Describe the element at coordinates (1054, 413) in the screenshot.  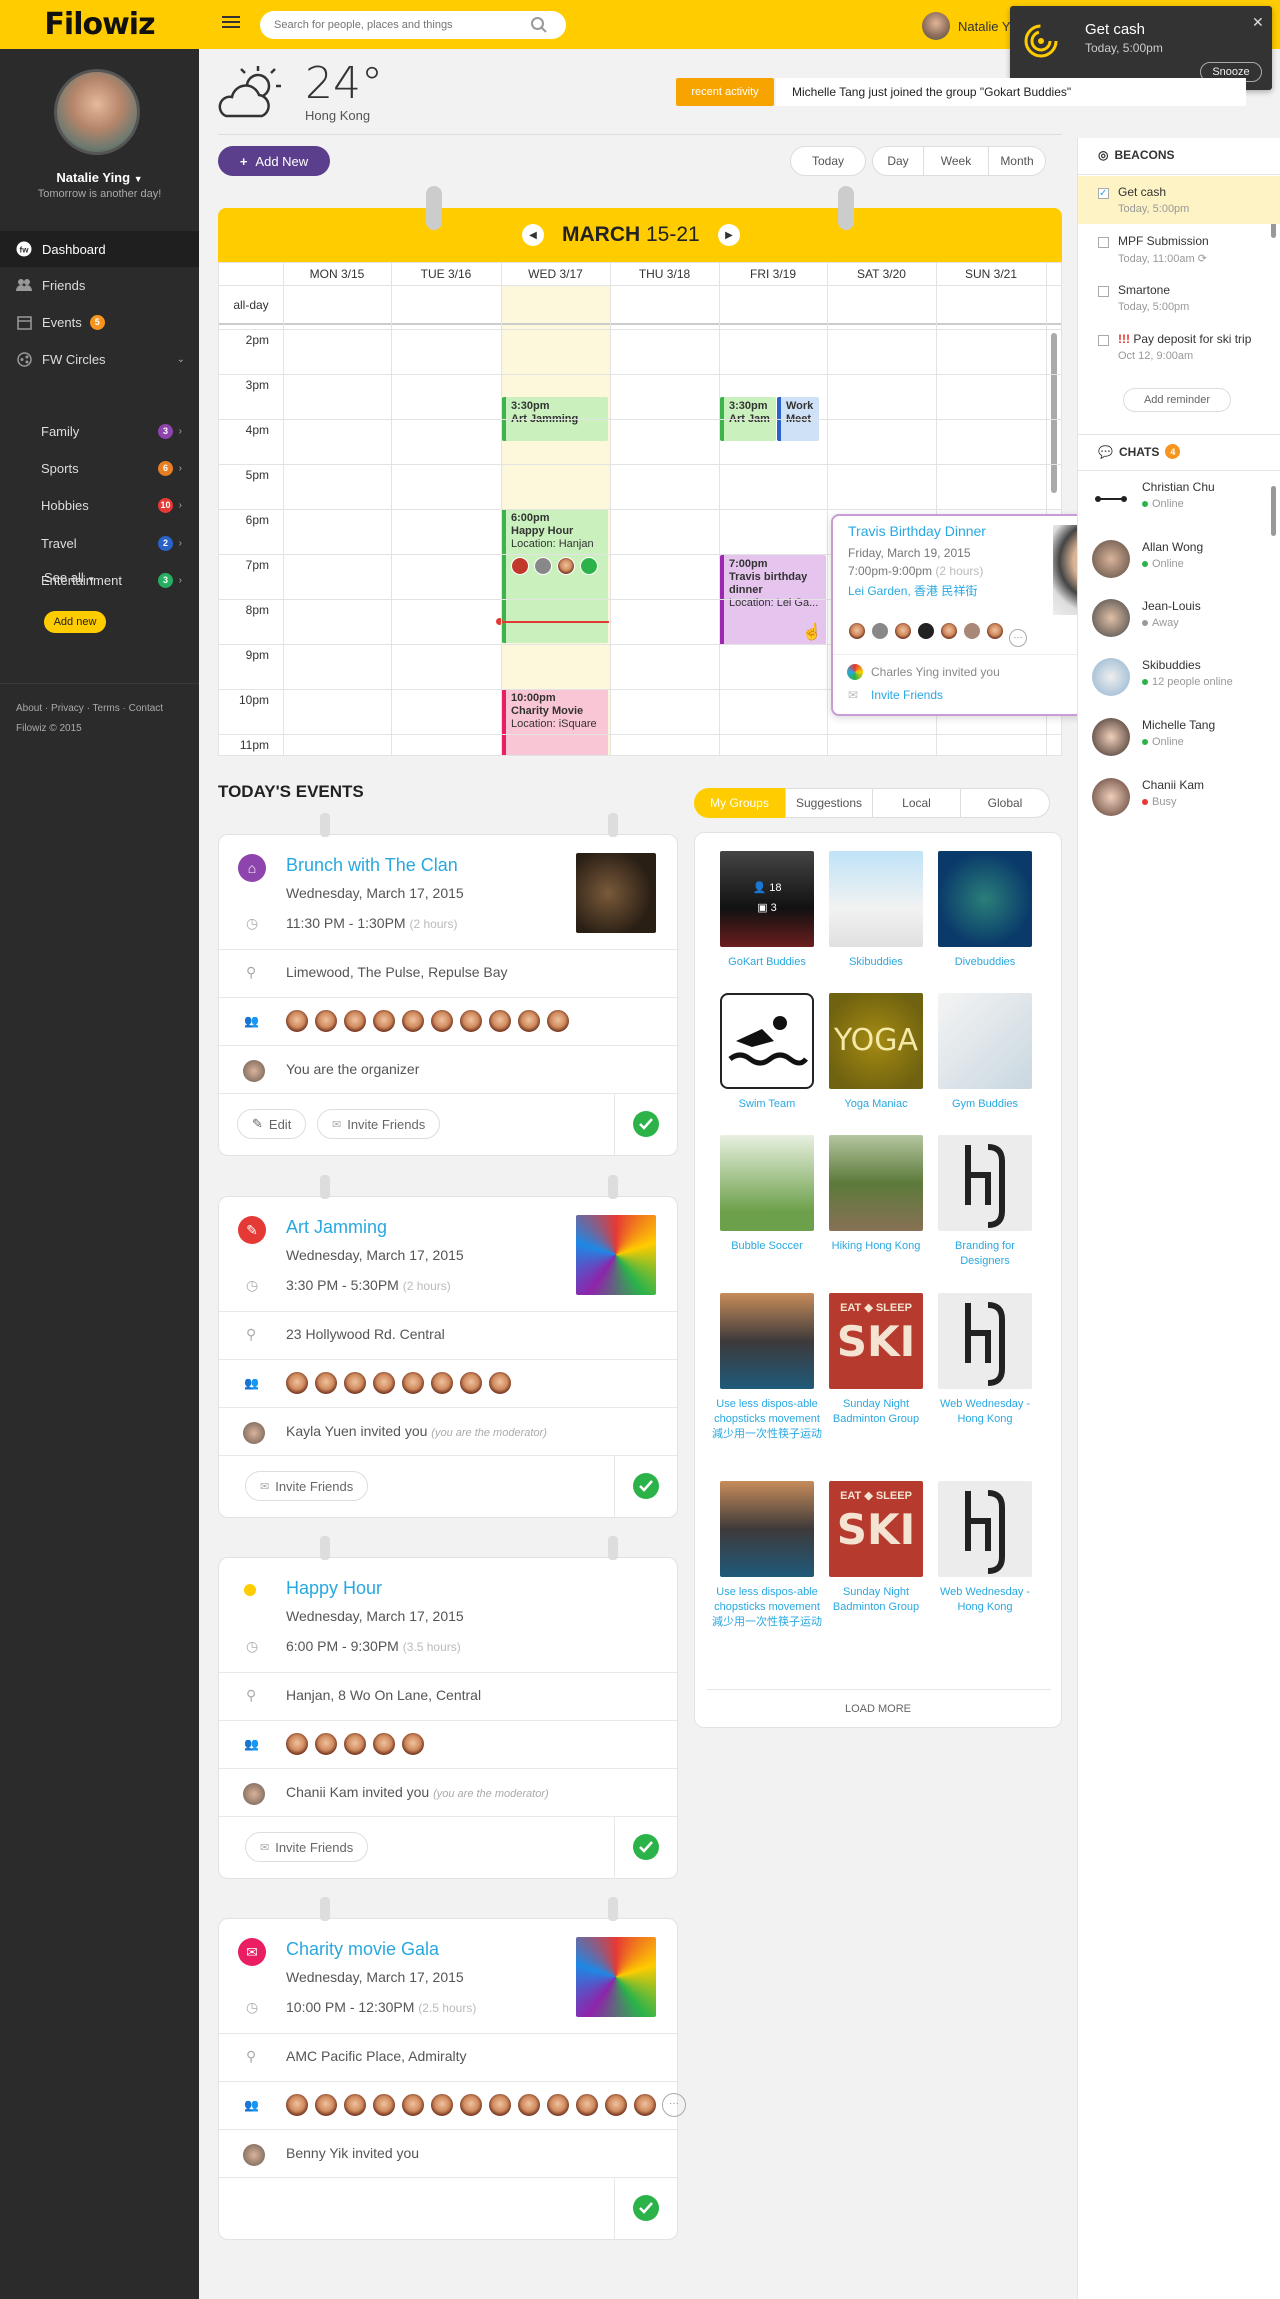
I see `scrollbar` at that location.